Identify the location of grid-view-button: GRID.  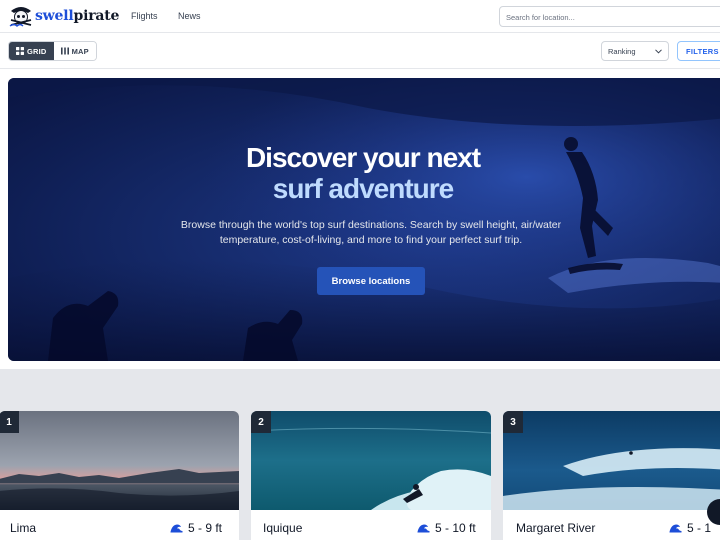
(31, 51).